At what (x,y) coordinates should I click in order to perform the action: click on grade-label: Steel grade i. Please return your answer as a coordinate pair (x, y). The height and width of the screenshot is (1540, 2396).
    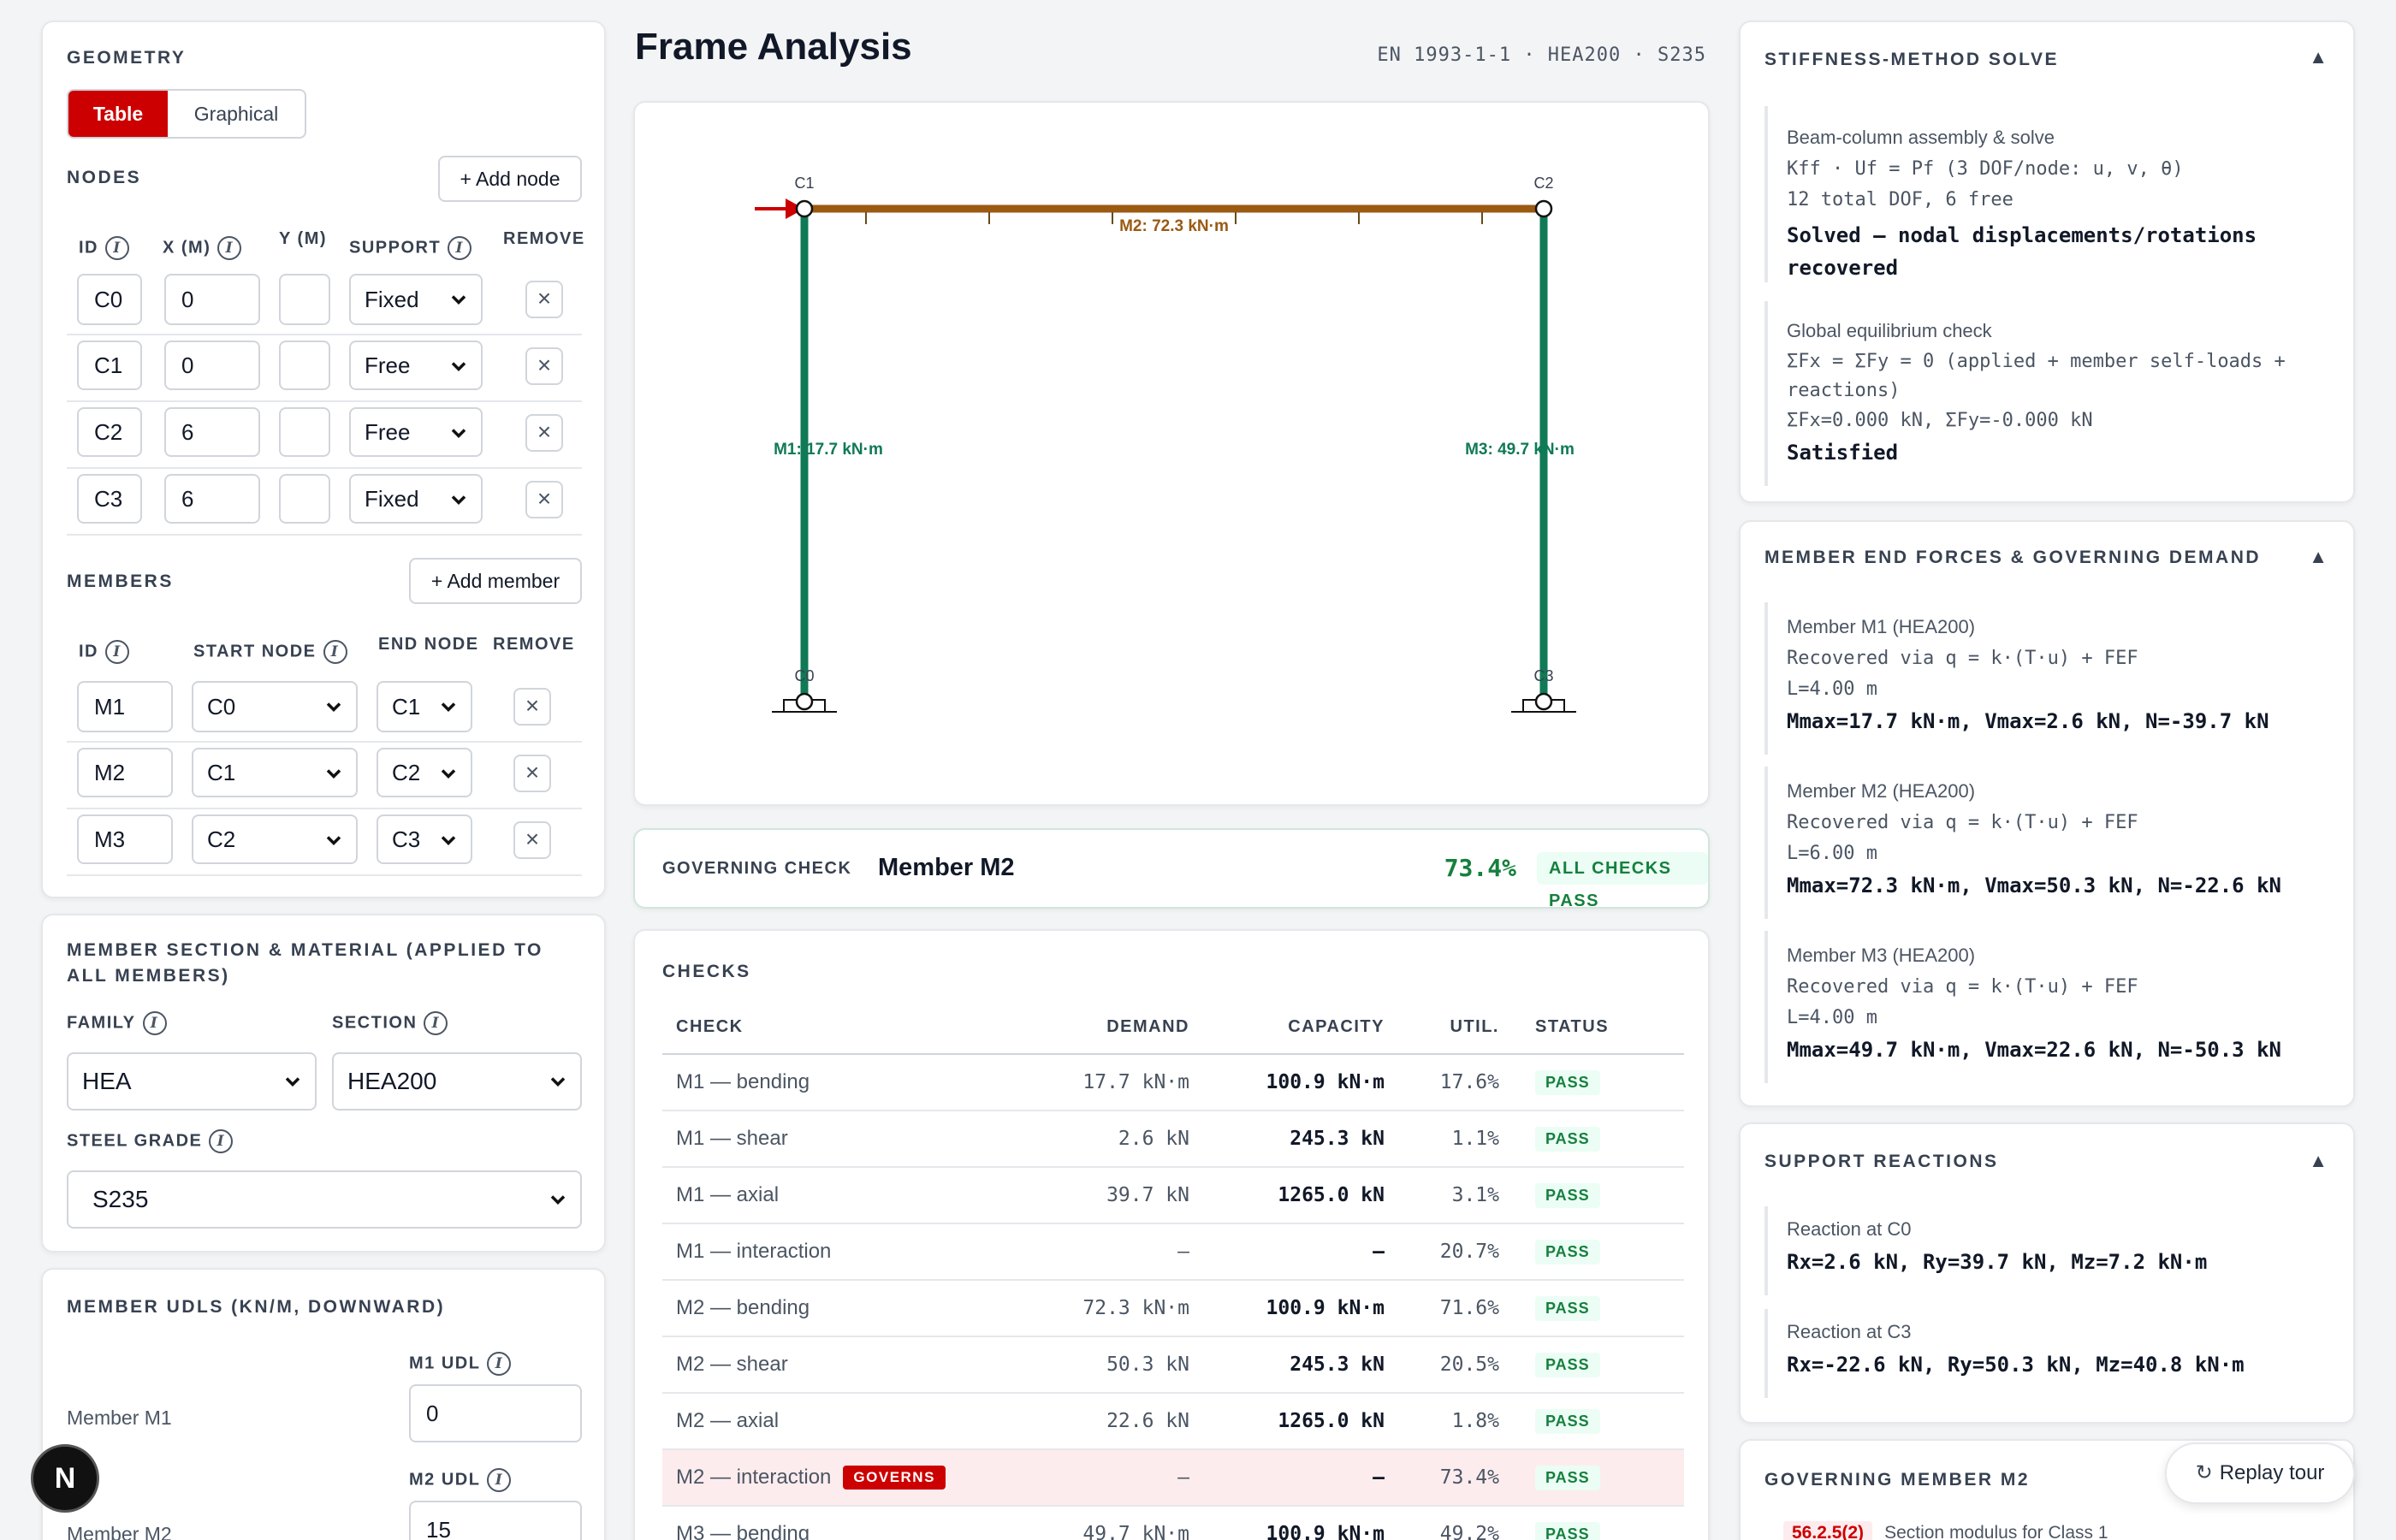
    Looking at the image, I should click on (150, 1141).